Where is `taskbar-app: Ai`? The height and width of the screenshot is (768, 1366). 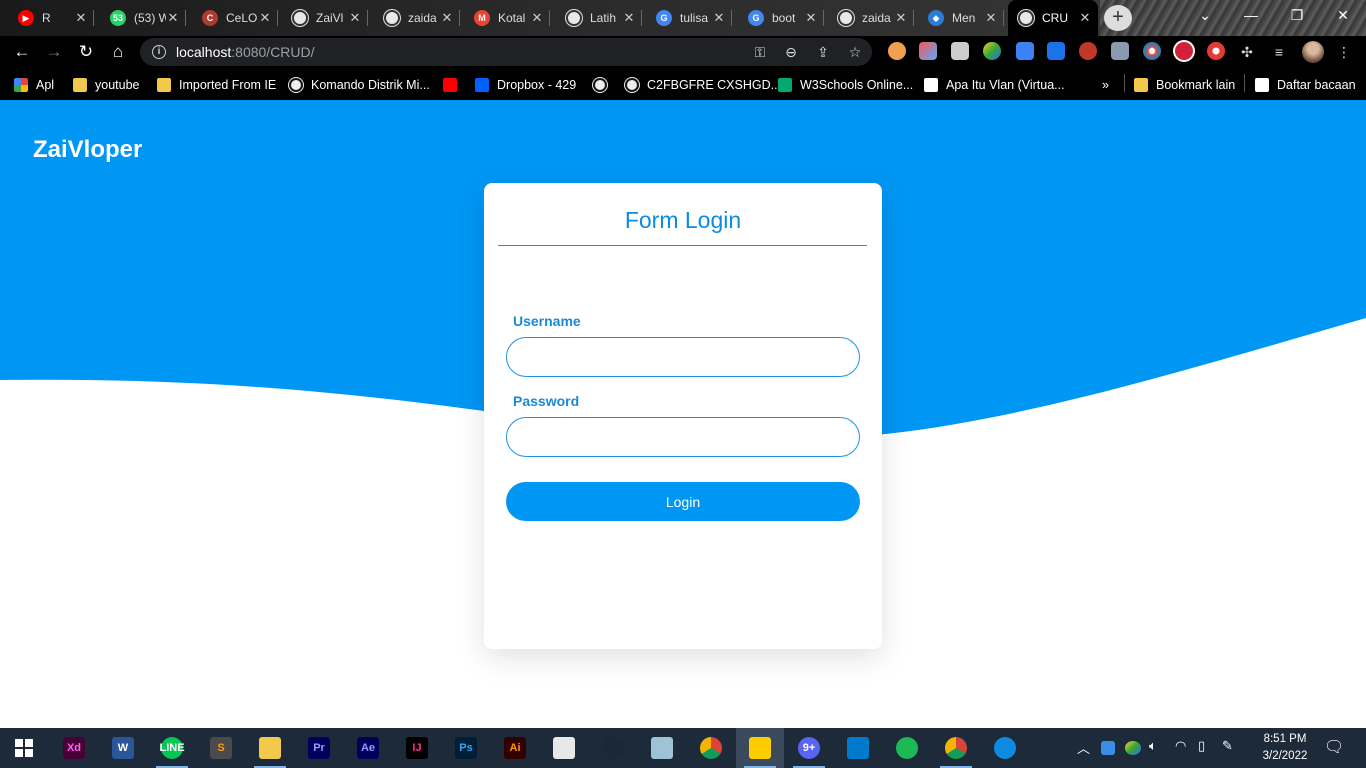
taskbar-app: Ai is located at coordinates (515, 748).